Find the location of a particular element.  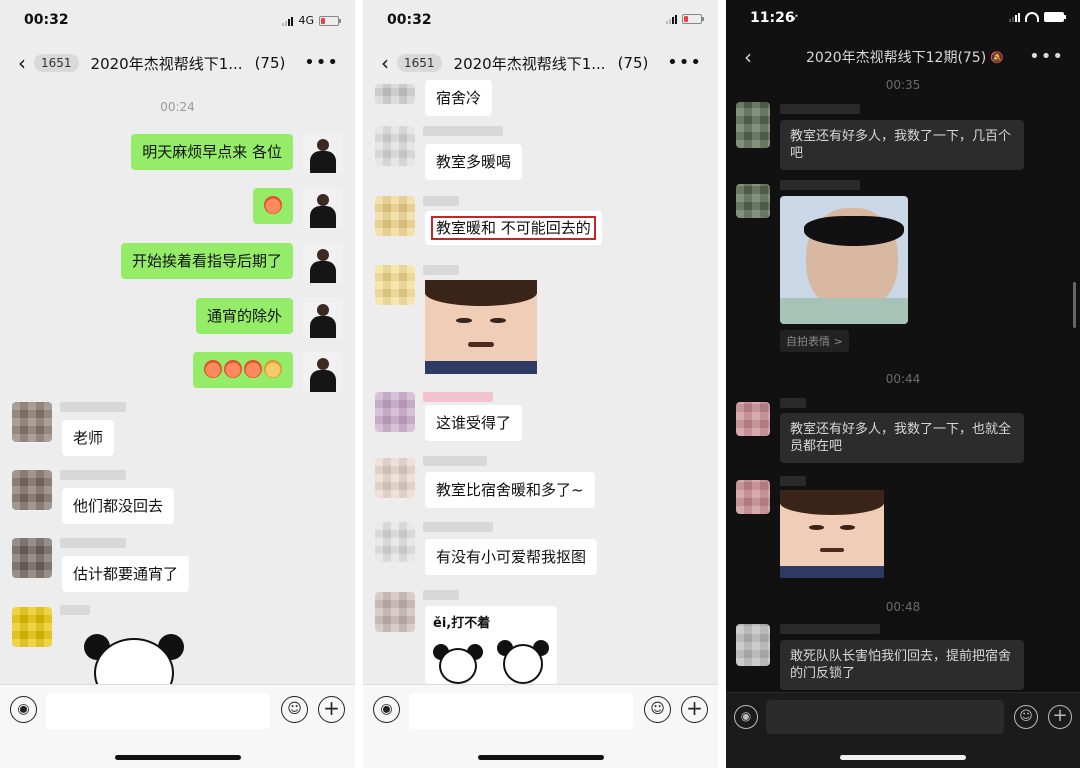

member-message-bubble: 有没有小可爱帮我抠图 is located at coordinates (511, 557).